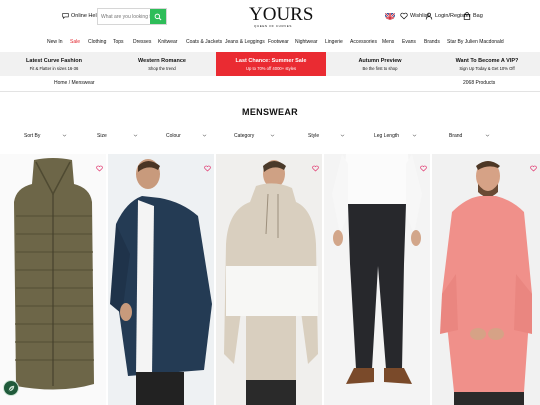  I want to click on nav-item-clothing: Clothing, so click(97, 42).